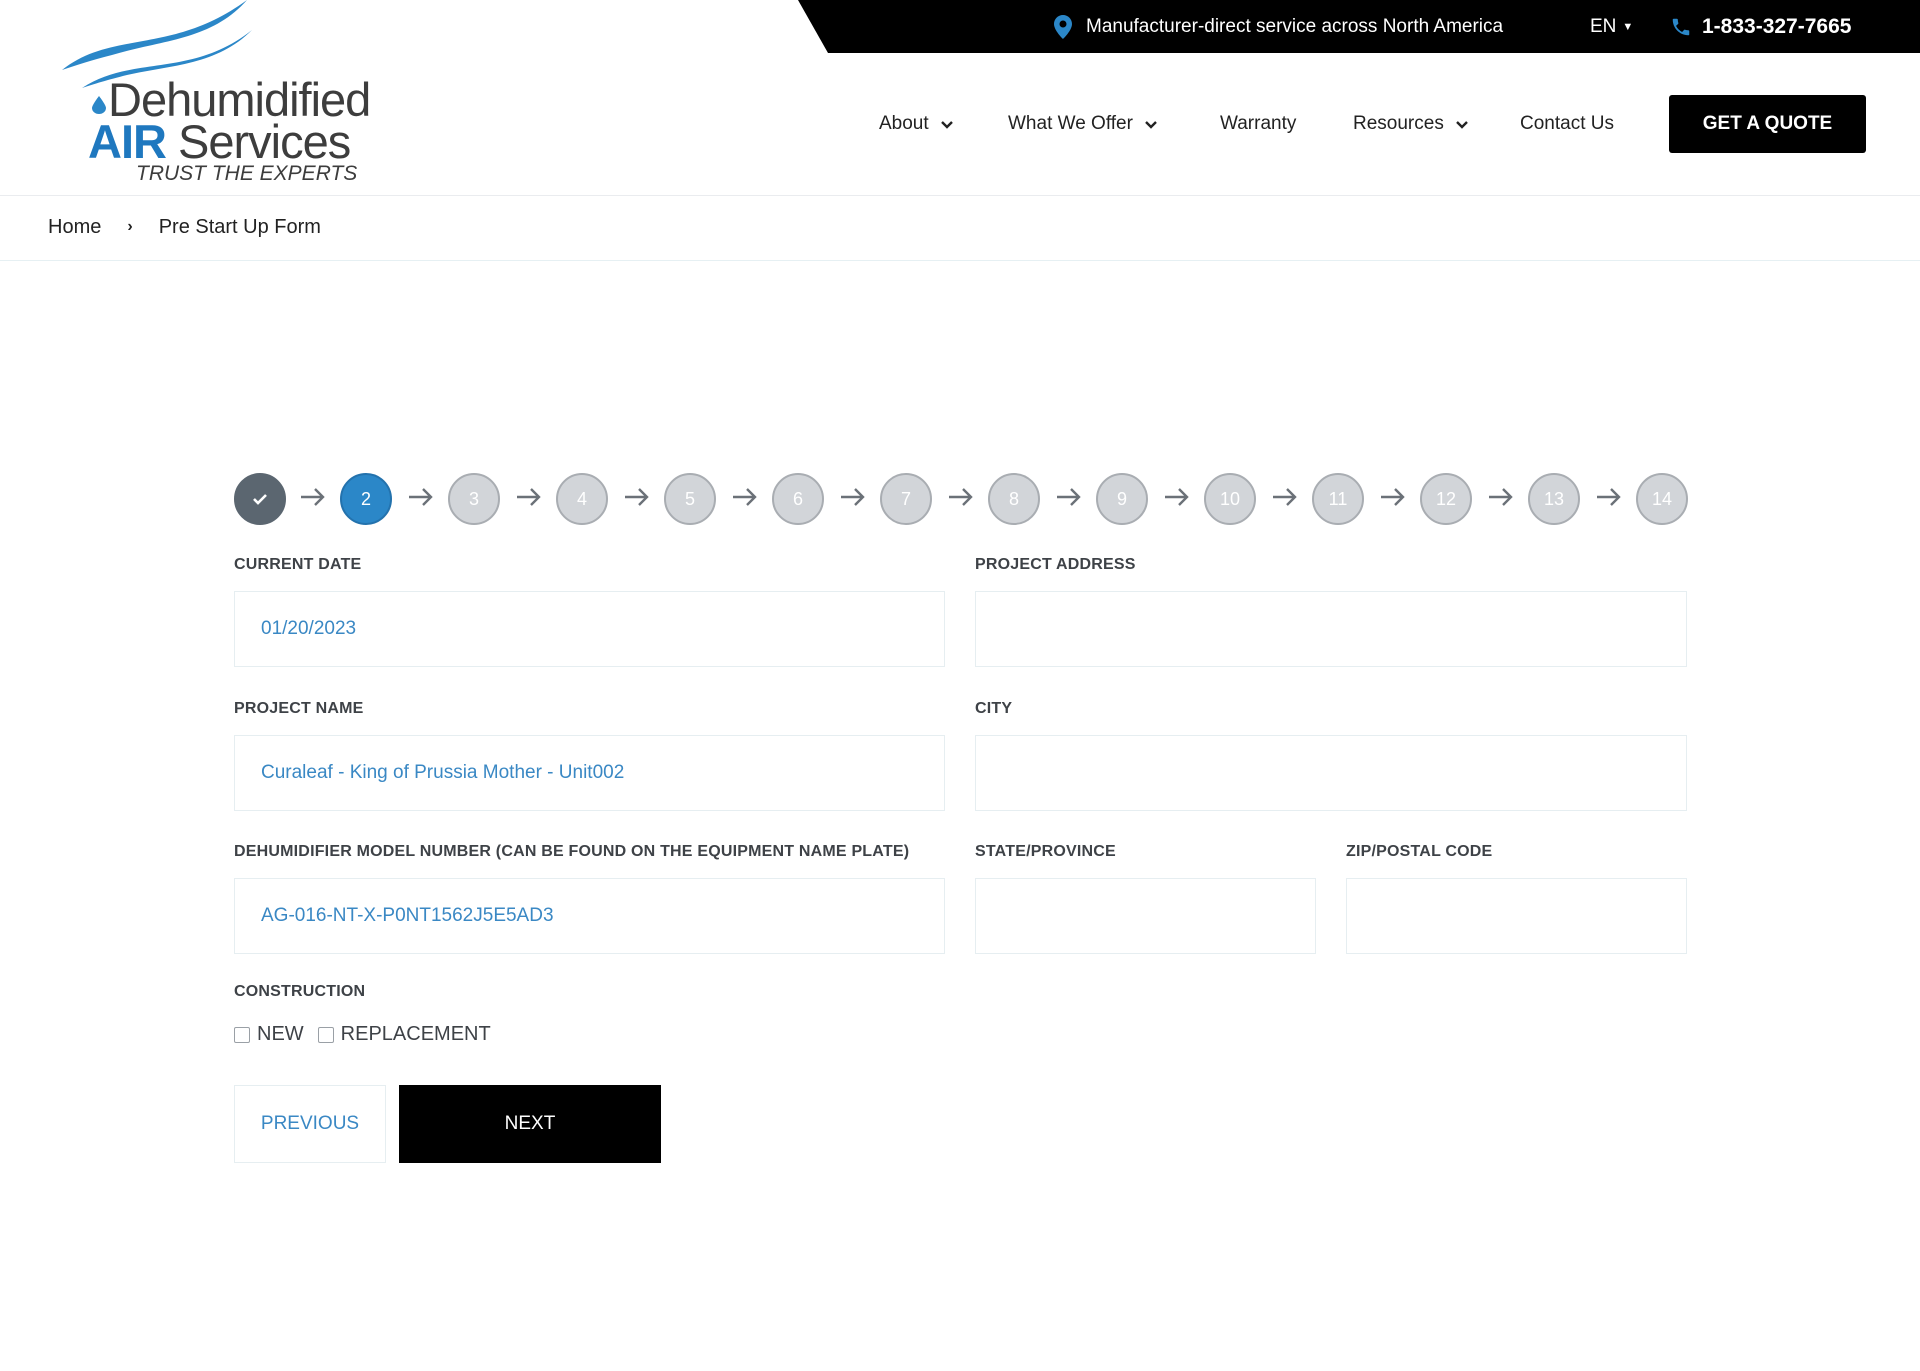 Image resolution: width=1920 pixels, height=1371 pixels. Describe the element at coordinates (904, 123) in the screenshot. I see `nav-item-label: About` at that location.